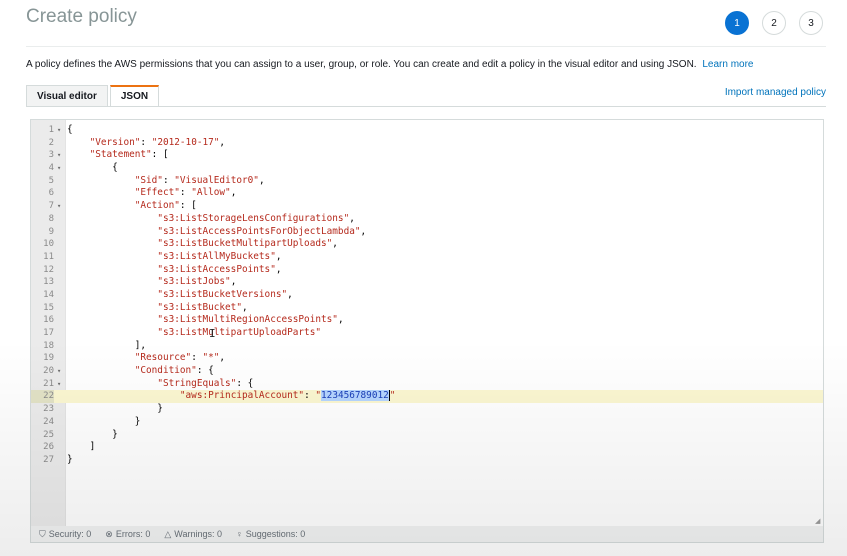  Describe the element at coordinates (199, 180) in the screenshot. I see `code-text: "Sid": "VisualEditor0",` at that location.